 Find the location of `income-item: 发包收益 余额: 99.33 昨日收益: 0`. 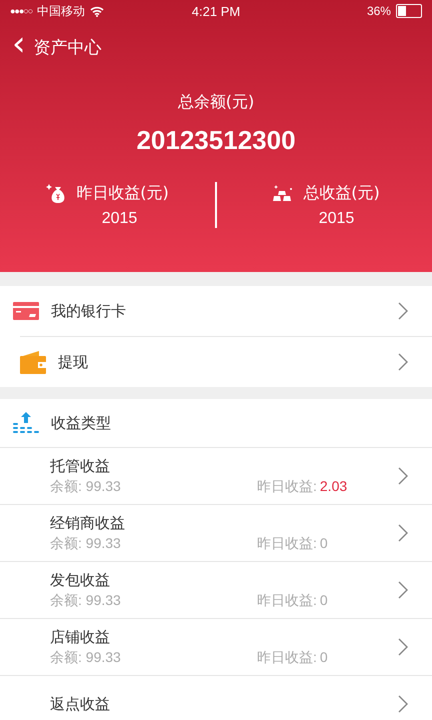

income-item: 发包收益 余额: 99.33 昨日收益: 0 is located at coordinates (216, 590).